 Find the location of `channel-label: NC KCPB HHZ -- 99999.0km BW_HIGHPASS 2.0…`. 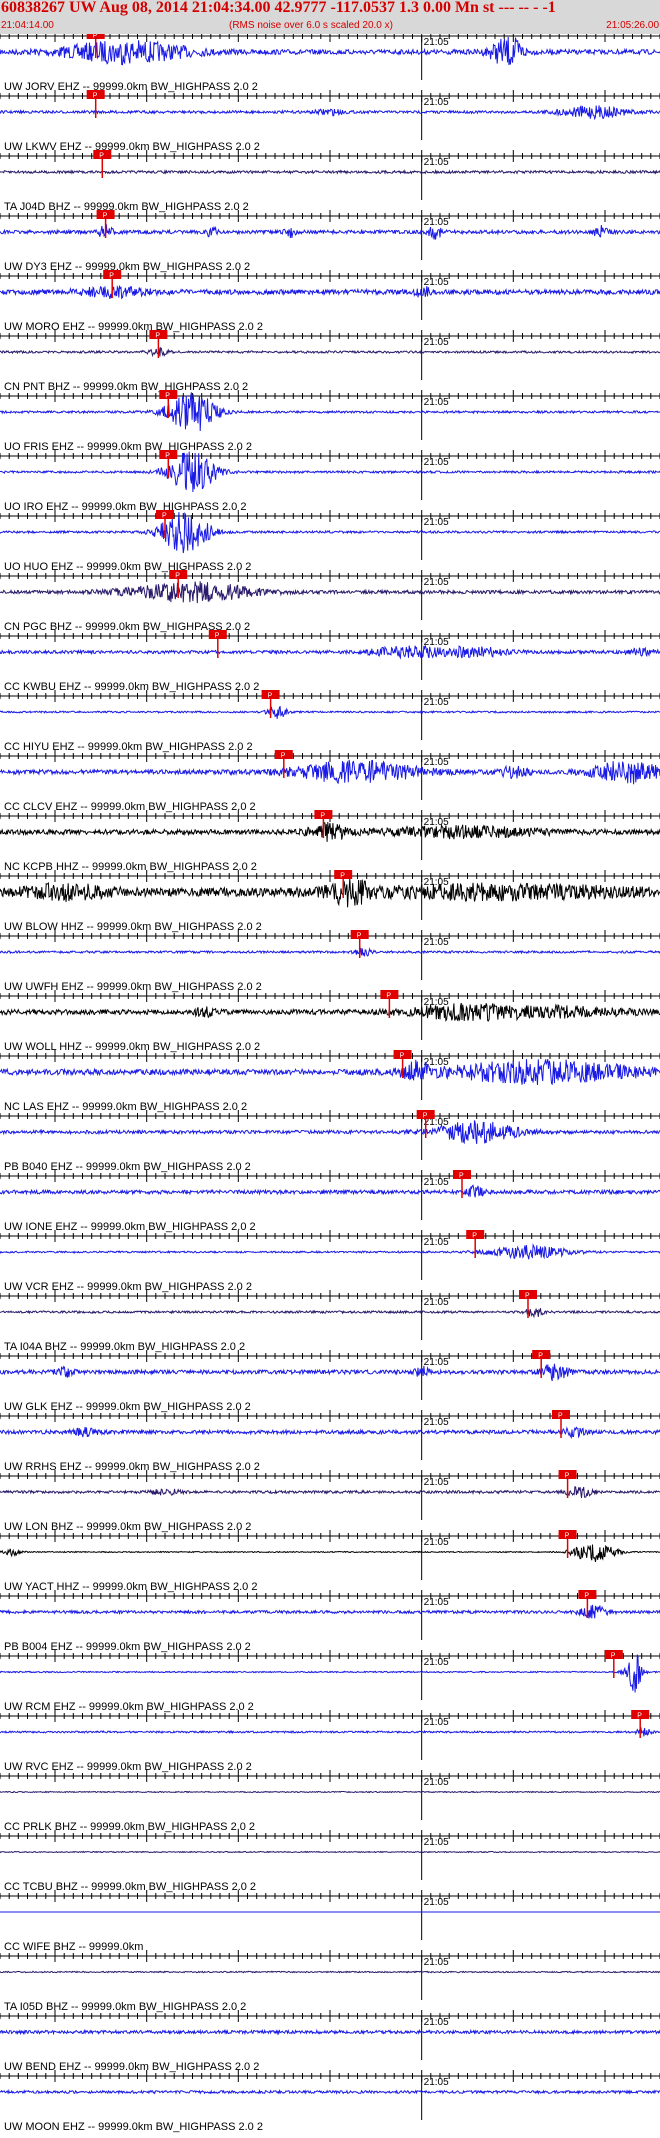

channel-label: NC KCPB HHZ -- 99999.0km BW_HIGHPASS 2.0… is located at coordinates (130, 867).